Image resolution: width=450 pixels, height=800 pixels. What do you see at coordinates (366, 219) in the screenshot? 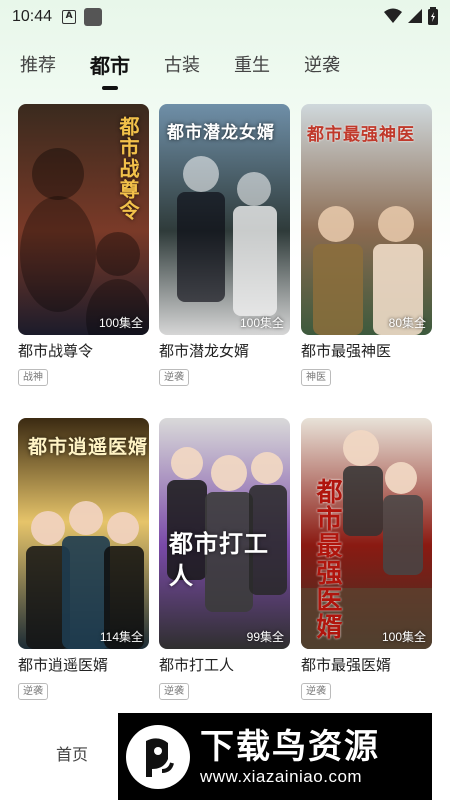
I see `drama-poster: 都市最强神医 80集全` at bounding box center [366, 219].